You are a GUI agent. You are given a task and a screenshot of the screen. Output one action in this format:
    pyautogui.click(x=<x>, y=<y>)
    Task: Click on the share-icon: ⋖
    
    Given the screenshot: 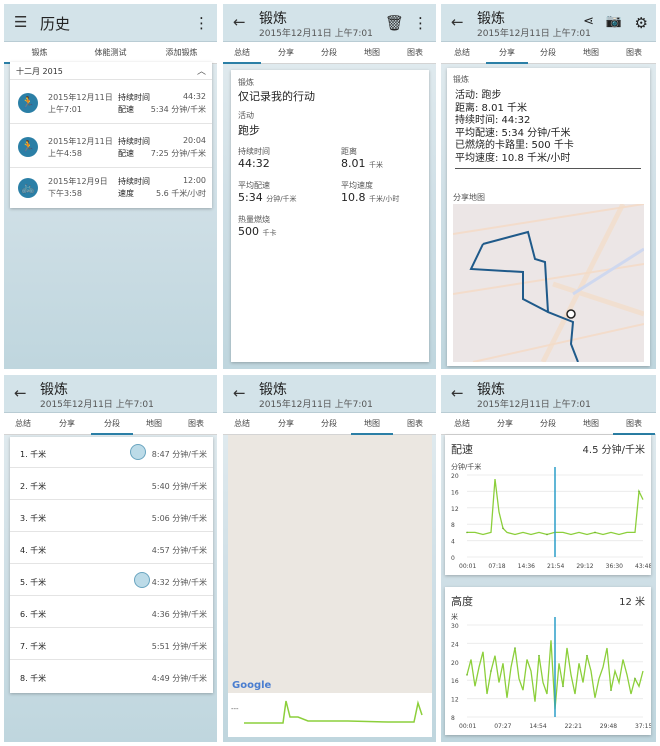 What is the action you would take?
    pyautogui.click(x=588, y=21)
    